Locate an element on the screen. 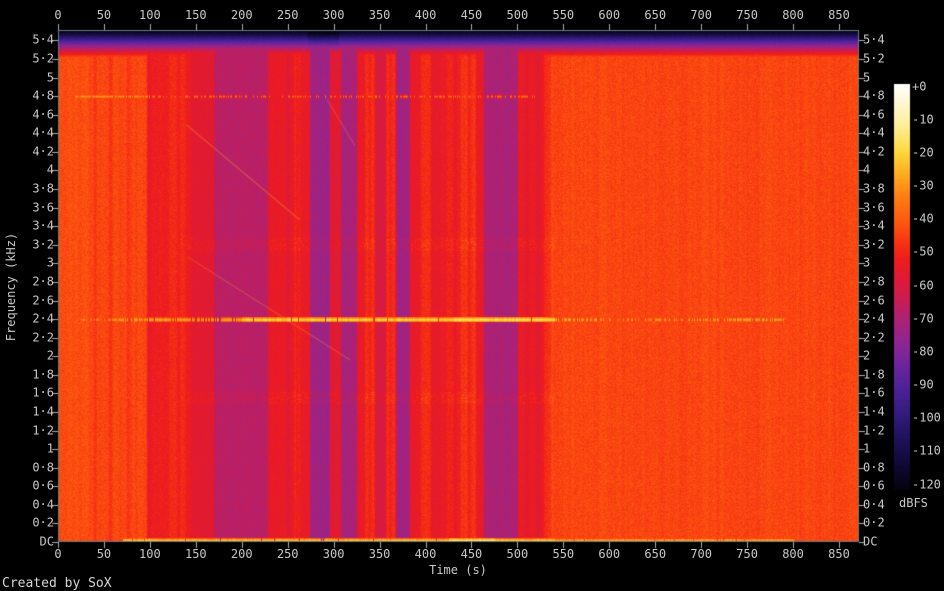 The height and width of the screenshot is (591, 944). legend-tick-label: -40 is located at coordinates (923, 218).